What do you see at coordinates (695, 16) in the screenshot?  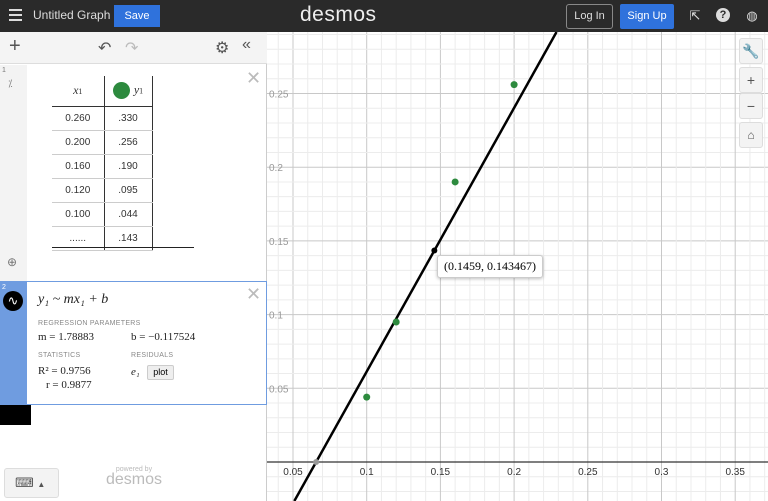 I see `share-icon: ⇱` at bounding box center [695, 16].